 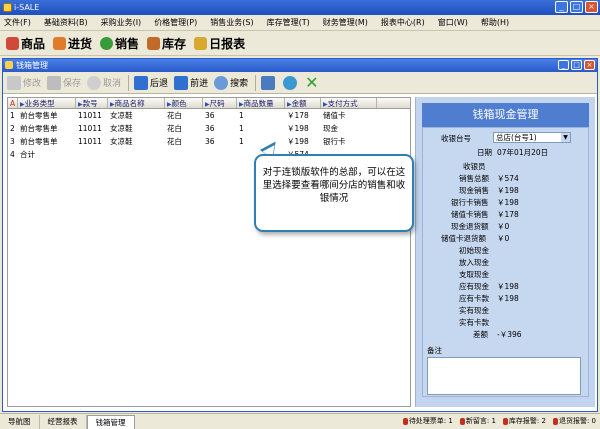 What do you see at coordinates (334, 193) in the screenshot?
I see `help-callout: 对于连锁版软件的总部，可以在这里选择要查看哪间分店的销售和收银情况` at bounding box center [334, 193].